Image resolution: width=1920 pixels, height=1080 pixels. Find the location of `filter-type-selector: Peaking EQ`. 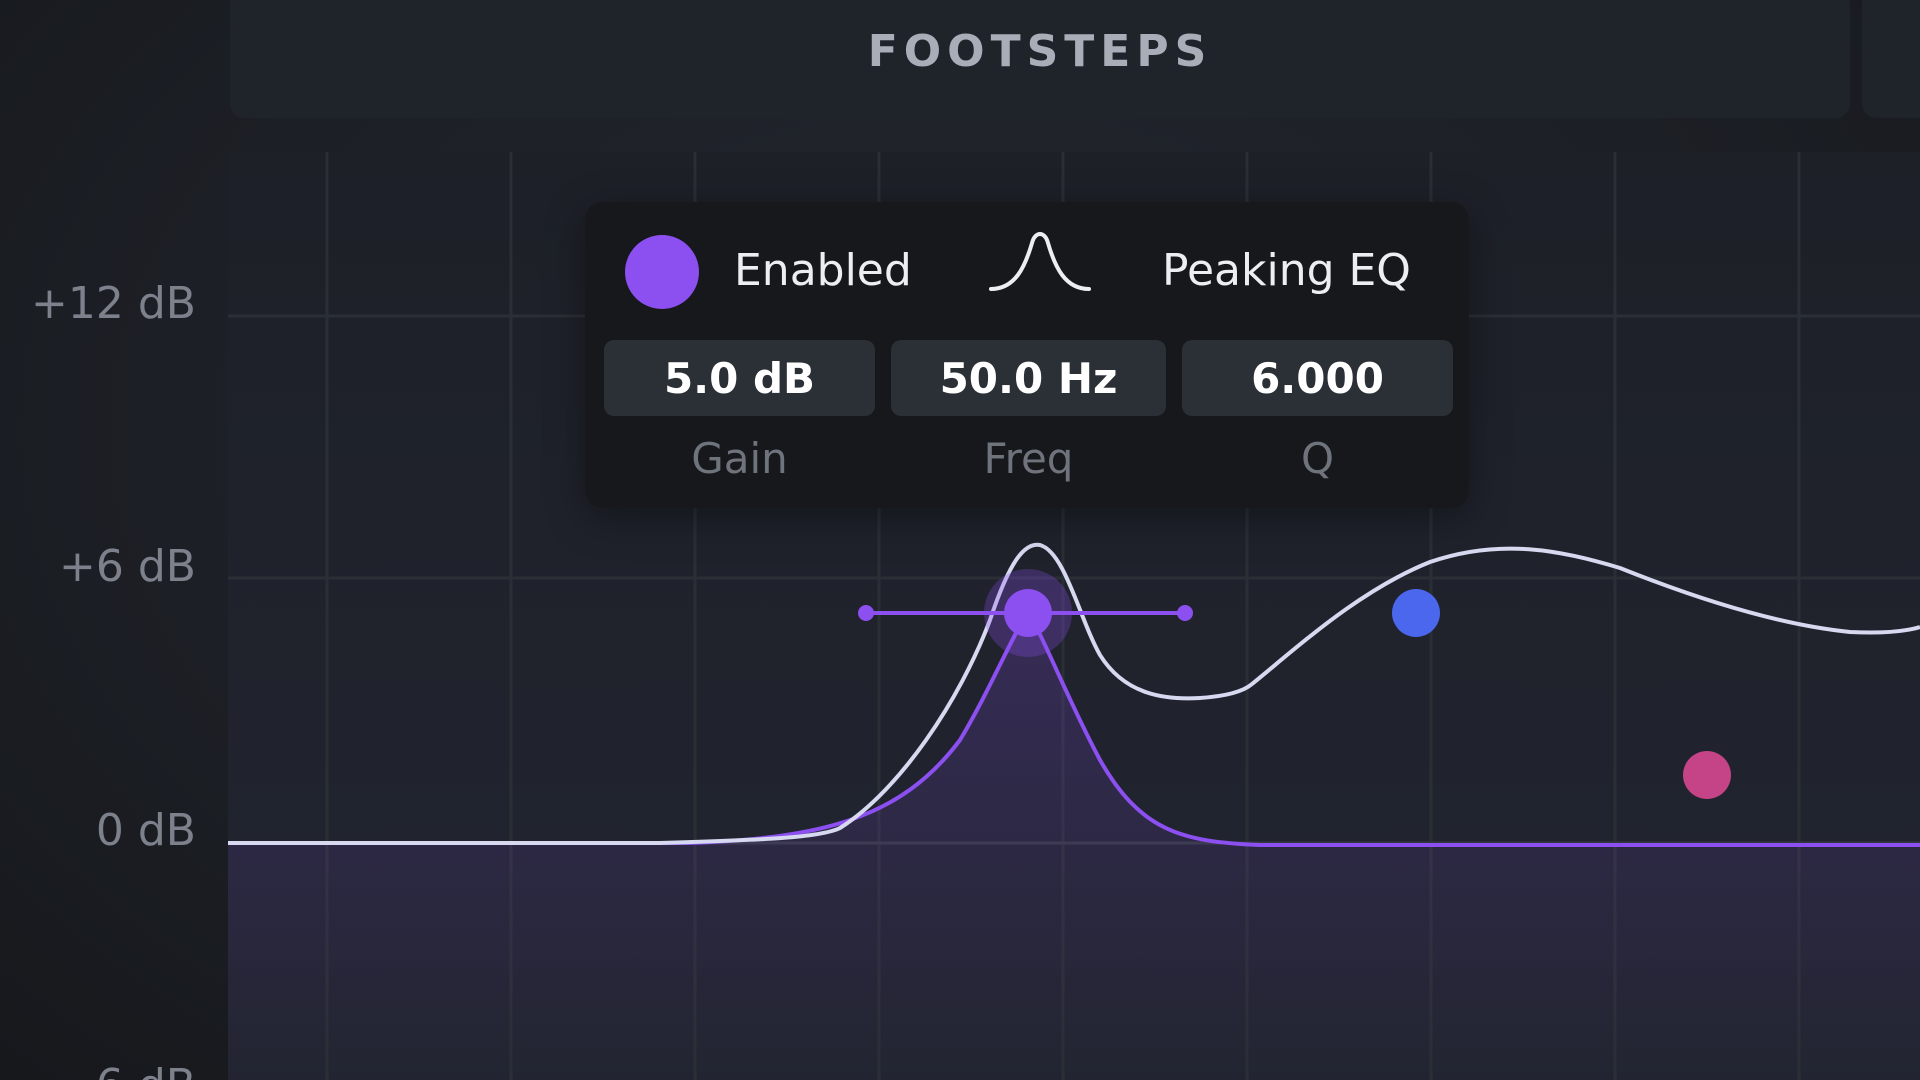

filter-type-selector: Peaking EQ is located at coordinates (1286, 270).